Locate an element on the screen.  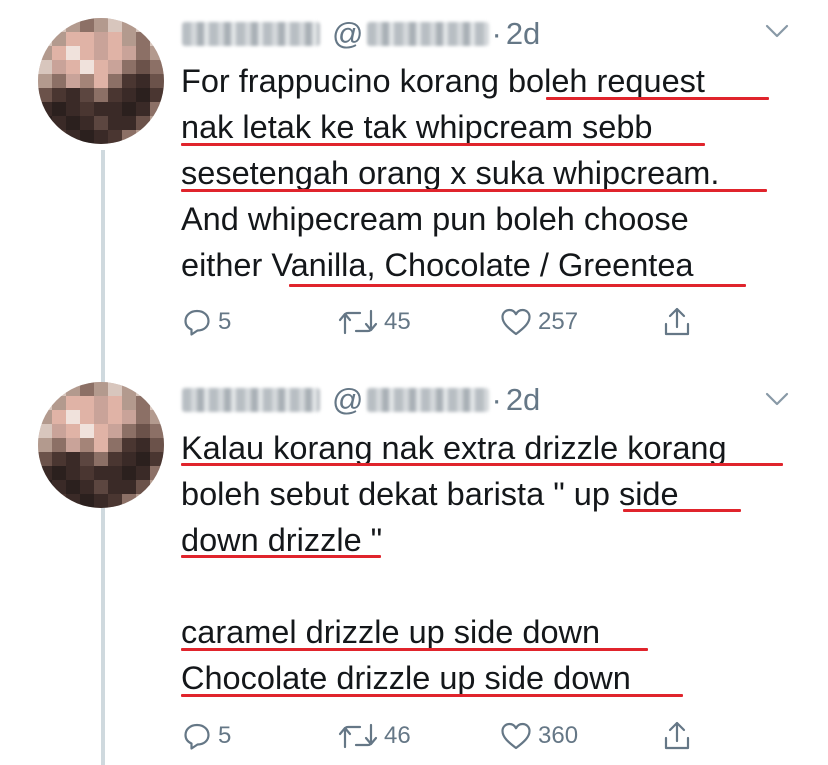
retweet-count: 45 is located at coordinates (397, 321).